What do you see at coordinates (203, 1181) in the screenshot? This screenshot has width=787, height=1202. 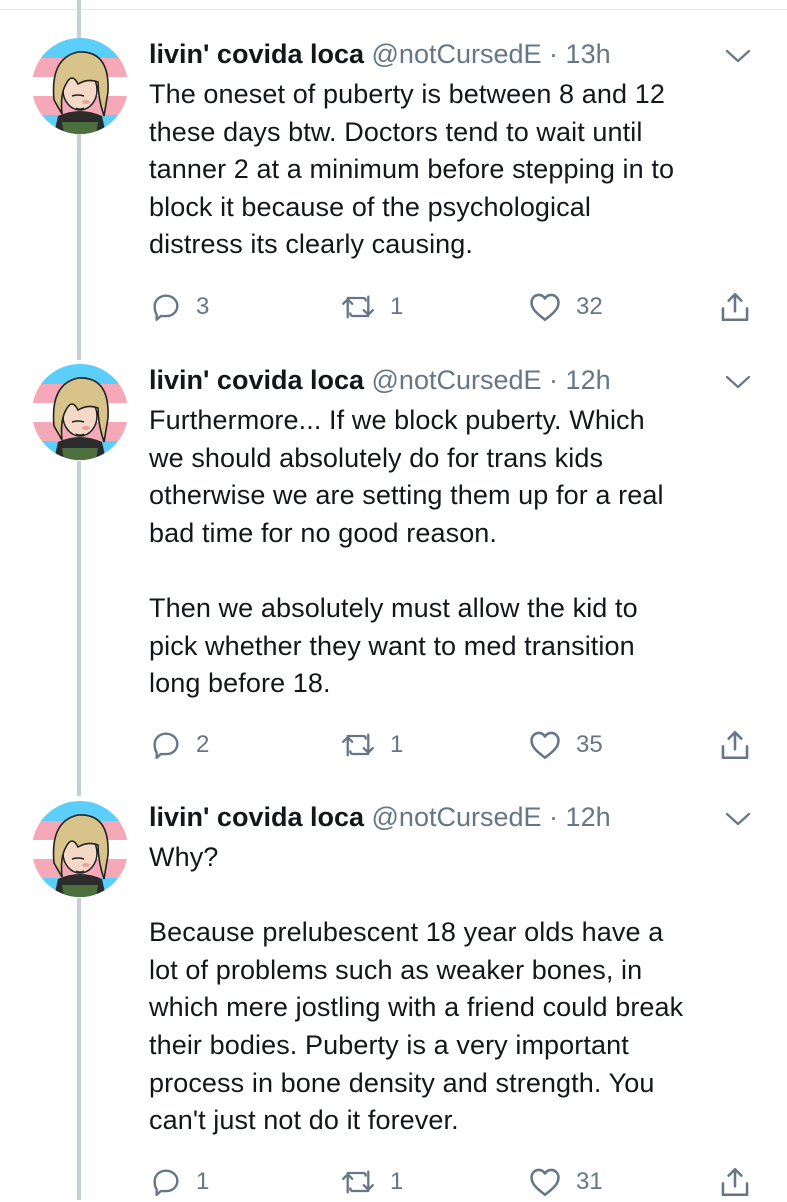 I see `reply-count: 1` at bounding box center [203, 1181].